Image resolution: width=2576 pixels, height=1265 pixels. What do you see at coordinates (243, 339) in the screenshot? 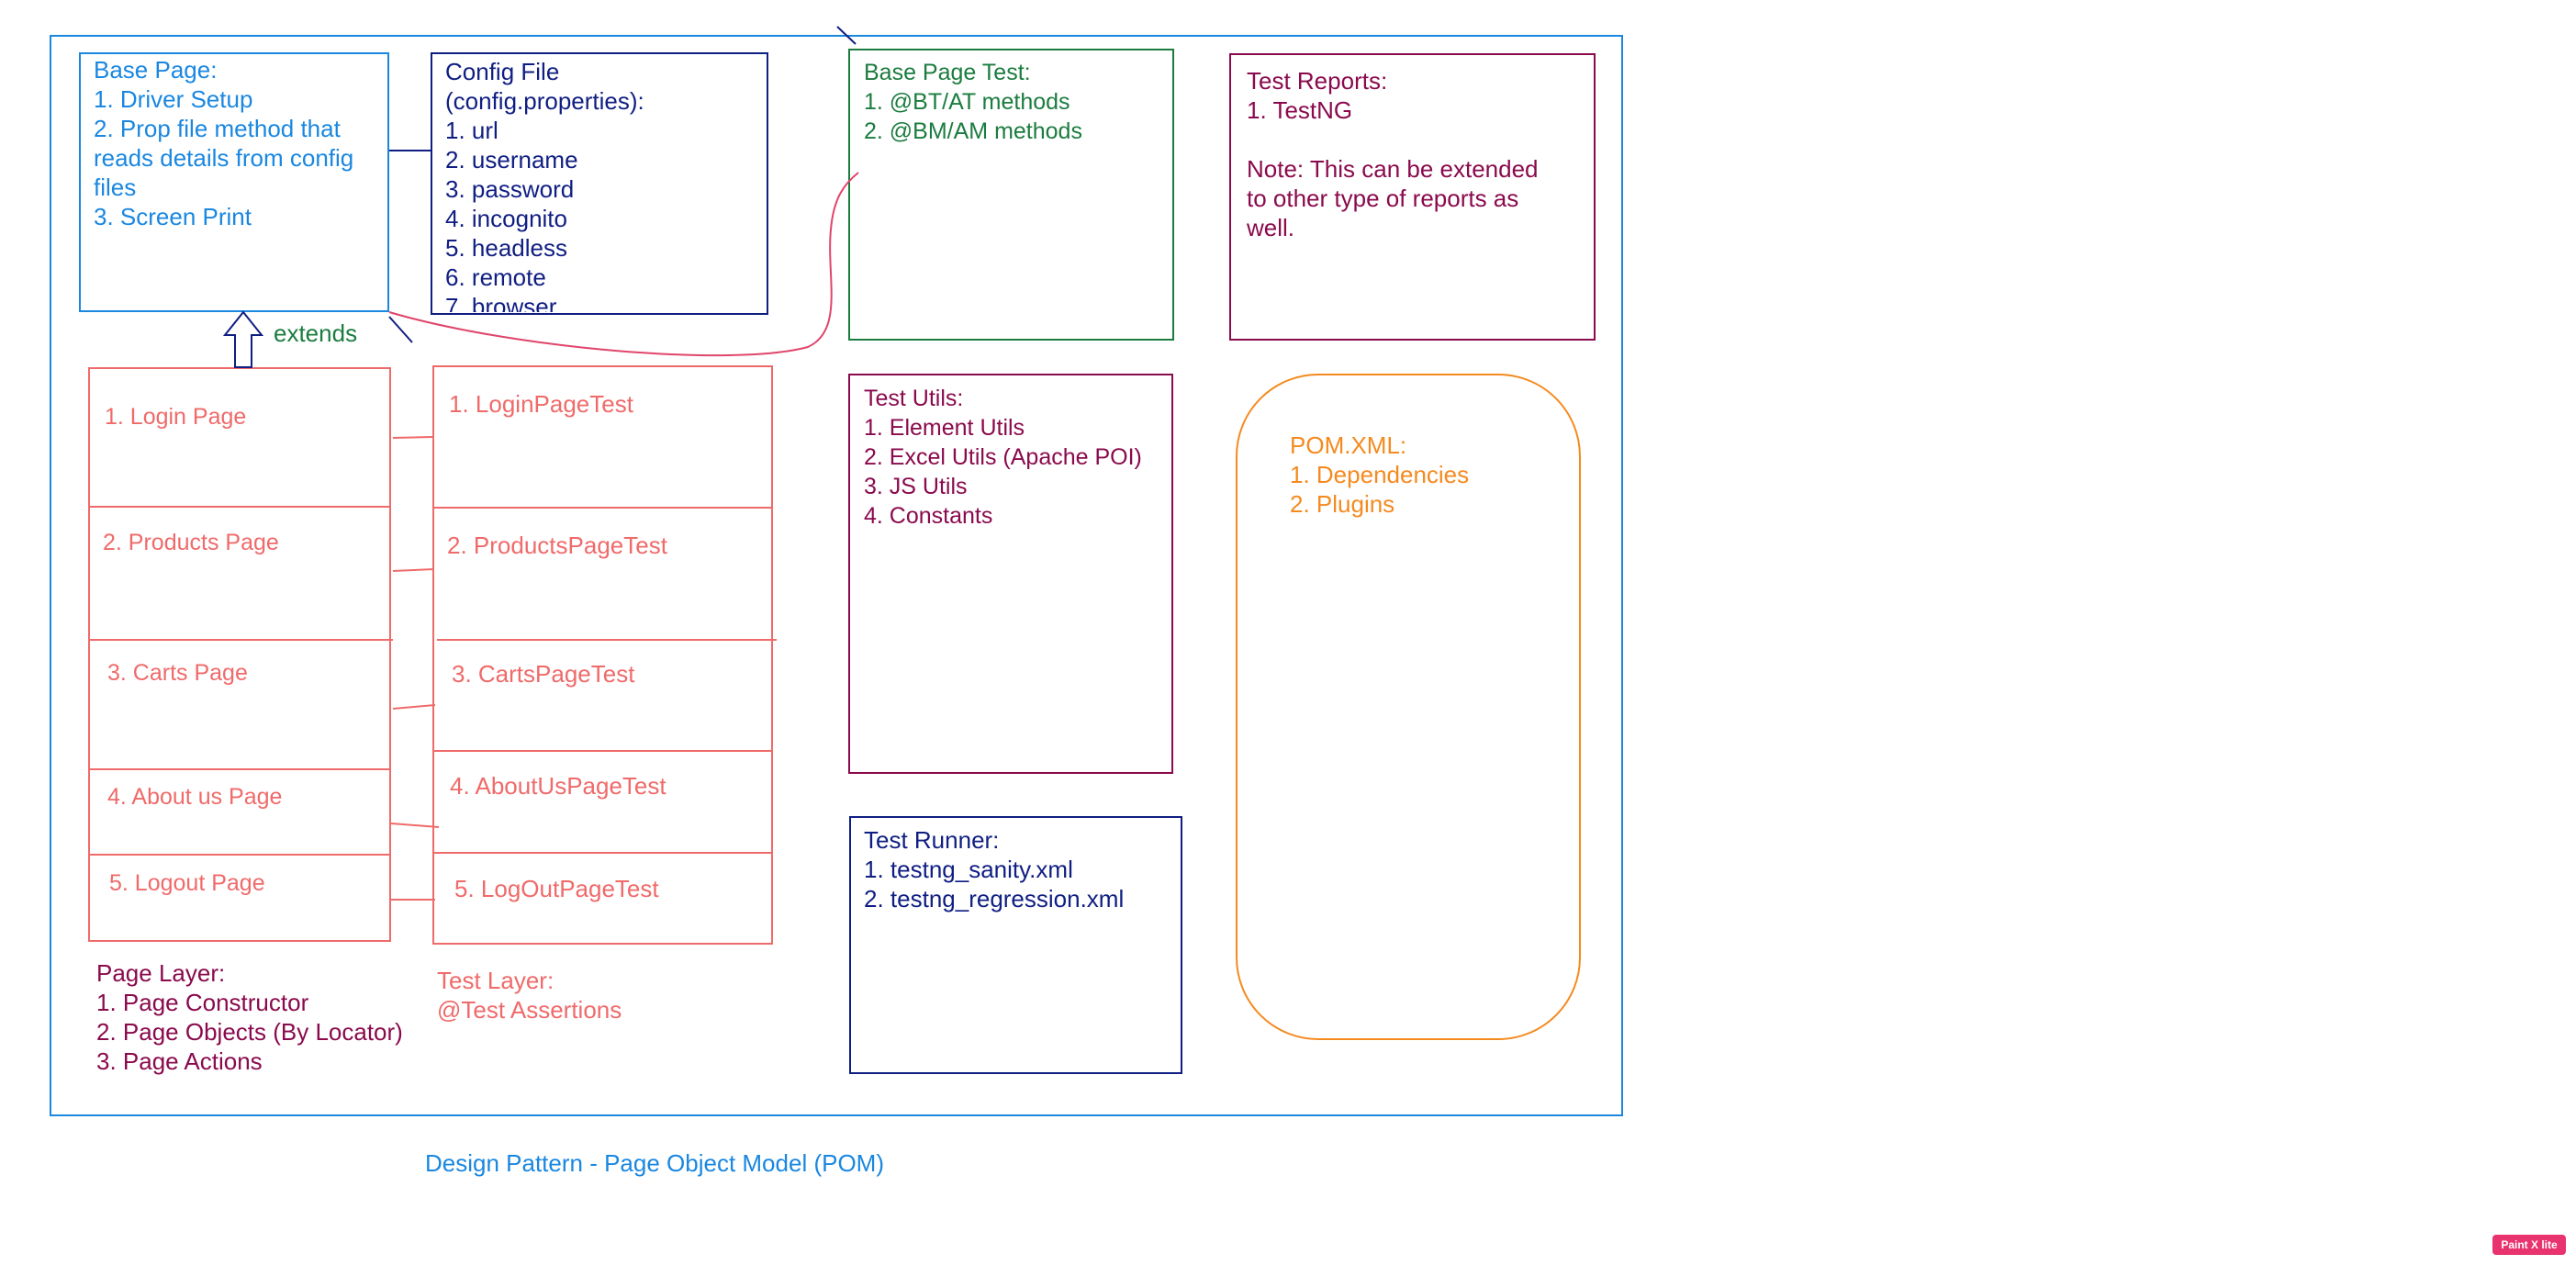
I see `extends-arrow-icon` at bounding box center [243, 339].